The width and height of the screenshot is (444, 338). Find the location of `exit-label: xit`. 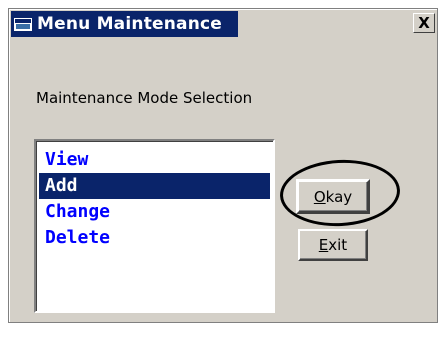

exit-label: xit is located at coordinates (338, 245).